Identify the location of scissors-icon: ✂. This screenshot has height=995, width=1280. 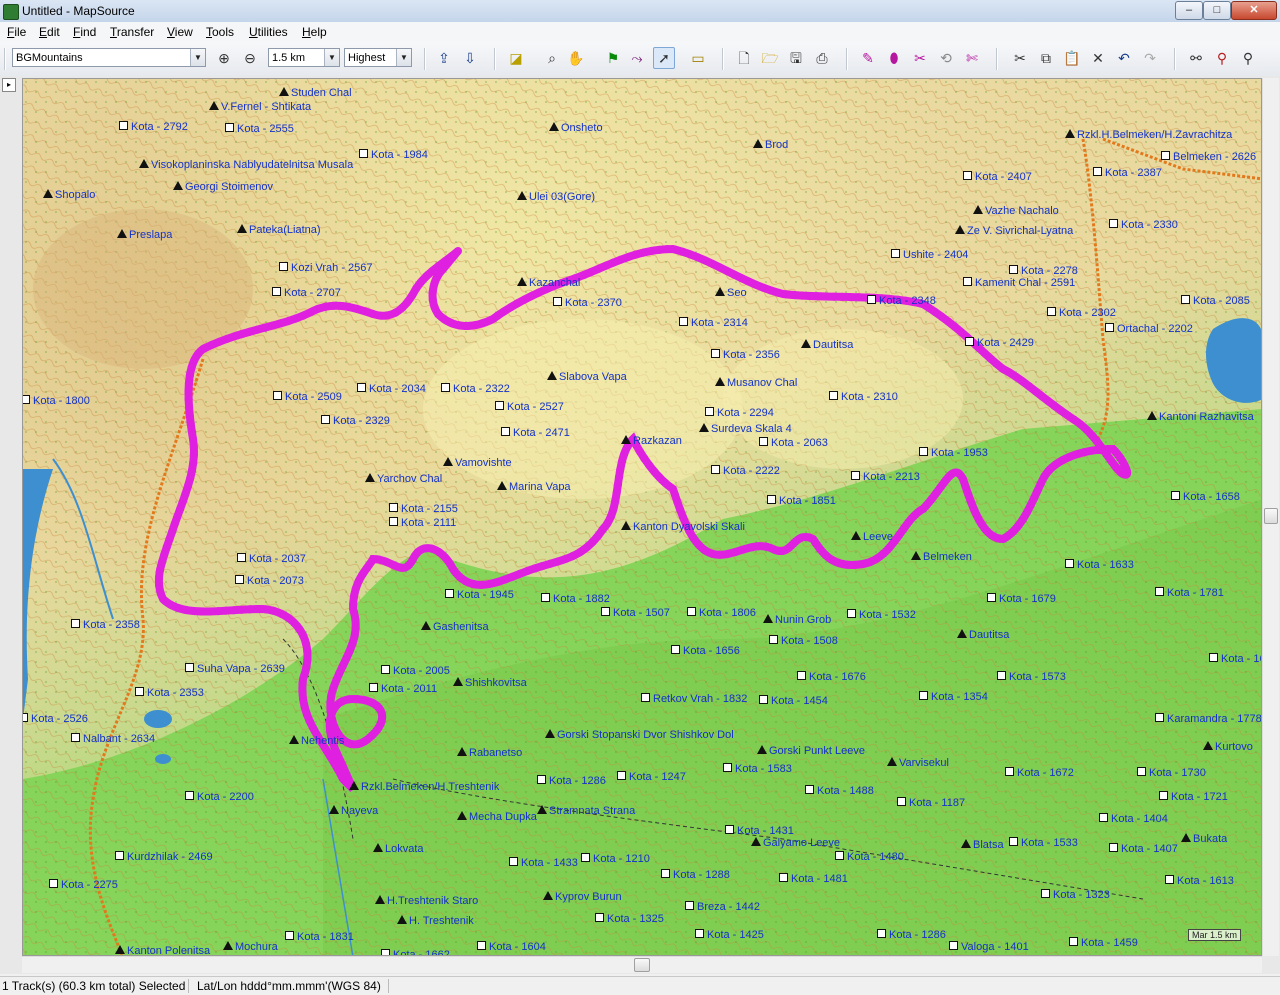
(1020, 58).